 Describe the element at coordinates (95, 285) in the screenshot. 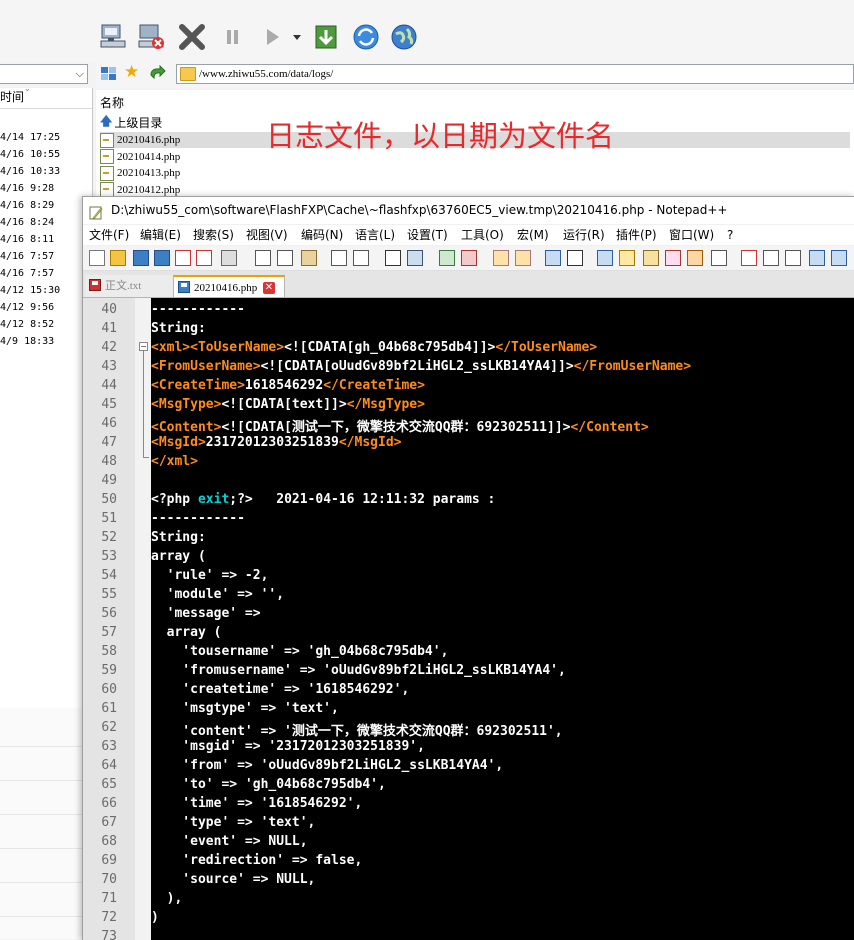

I see `saved-file-icon` at that location.